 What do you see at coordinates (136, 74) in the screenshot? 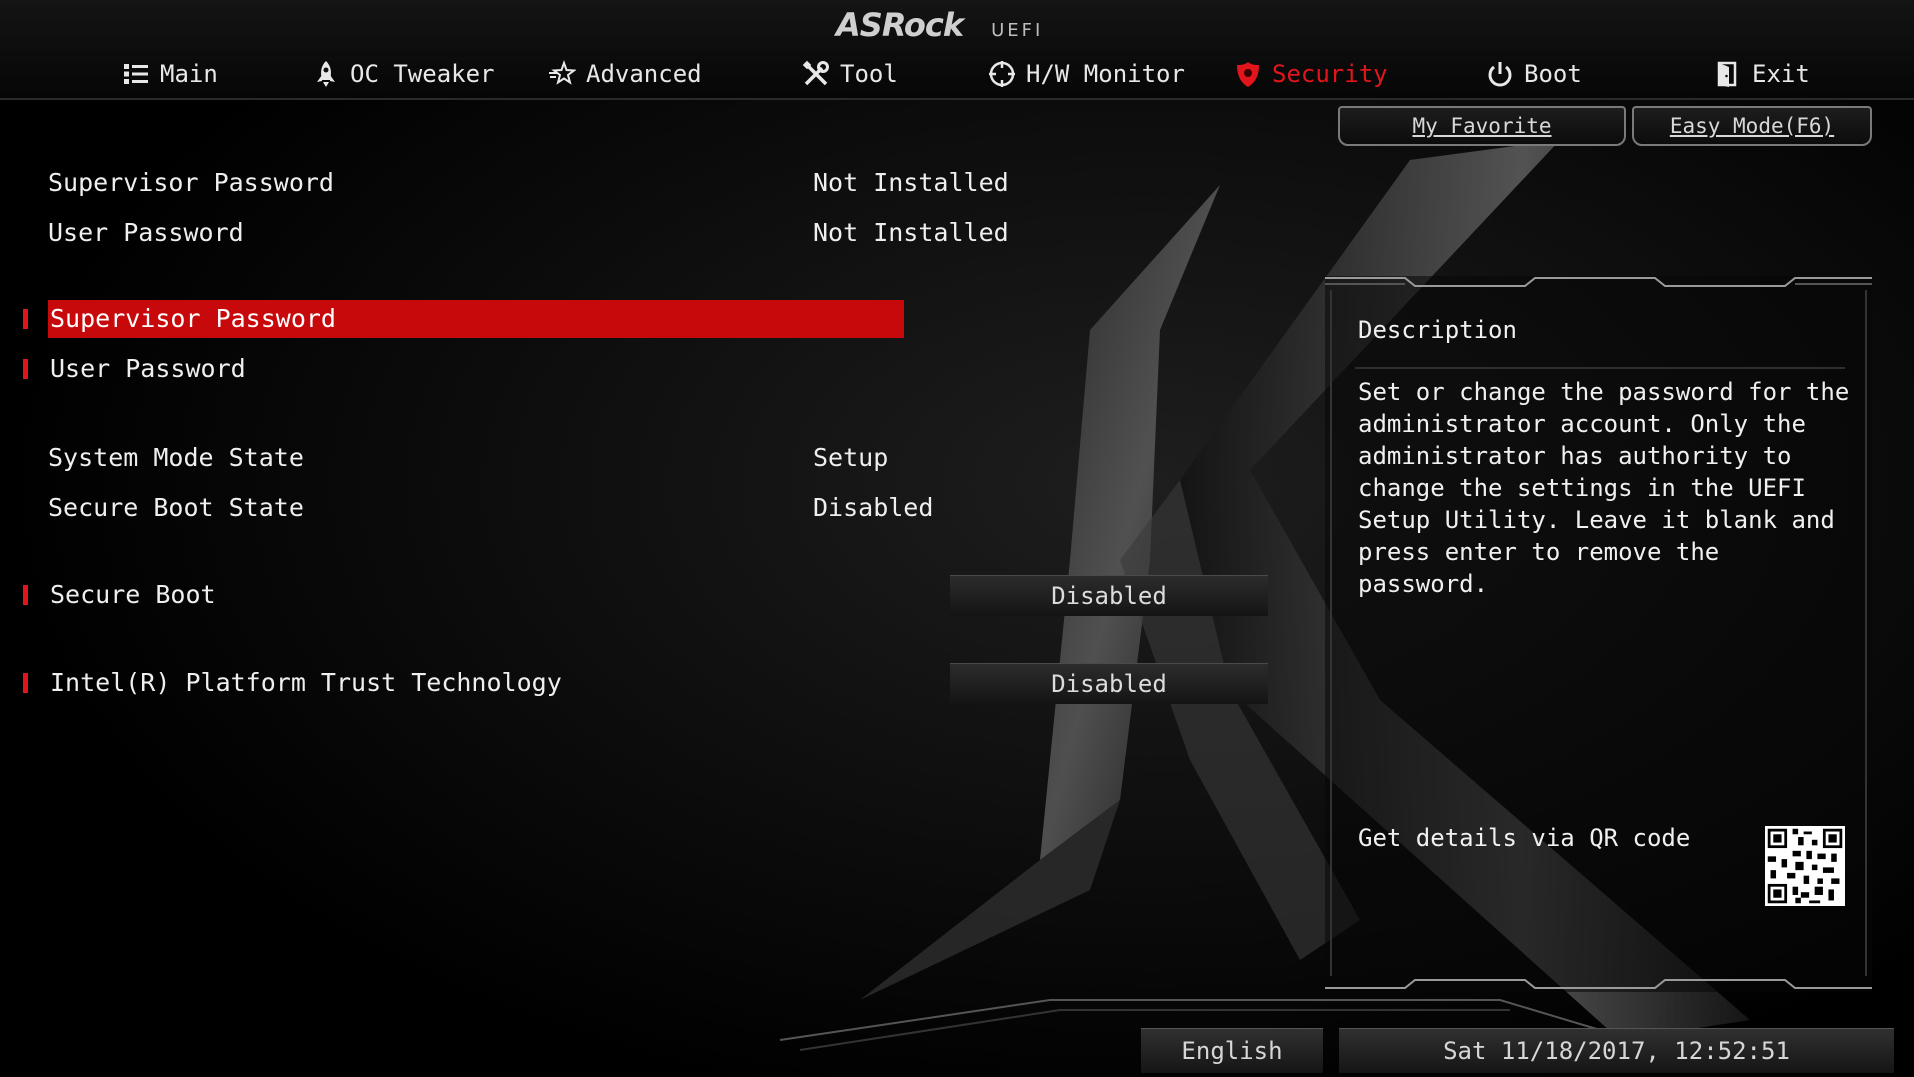
I see `list-icon` at bounding box center [136, 74].